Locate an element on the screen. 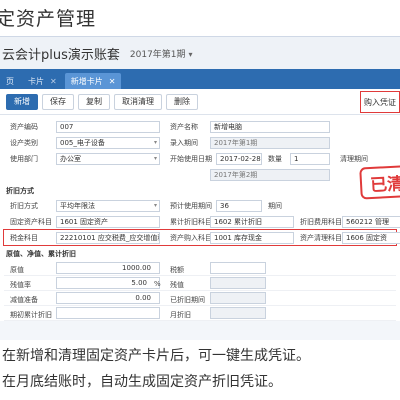 This screenshot has width=400, height=400. cleared-stamp: 已清 is located at coordinates (379, 182).